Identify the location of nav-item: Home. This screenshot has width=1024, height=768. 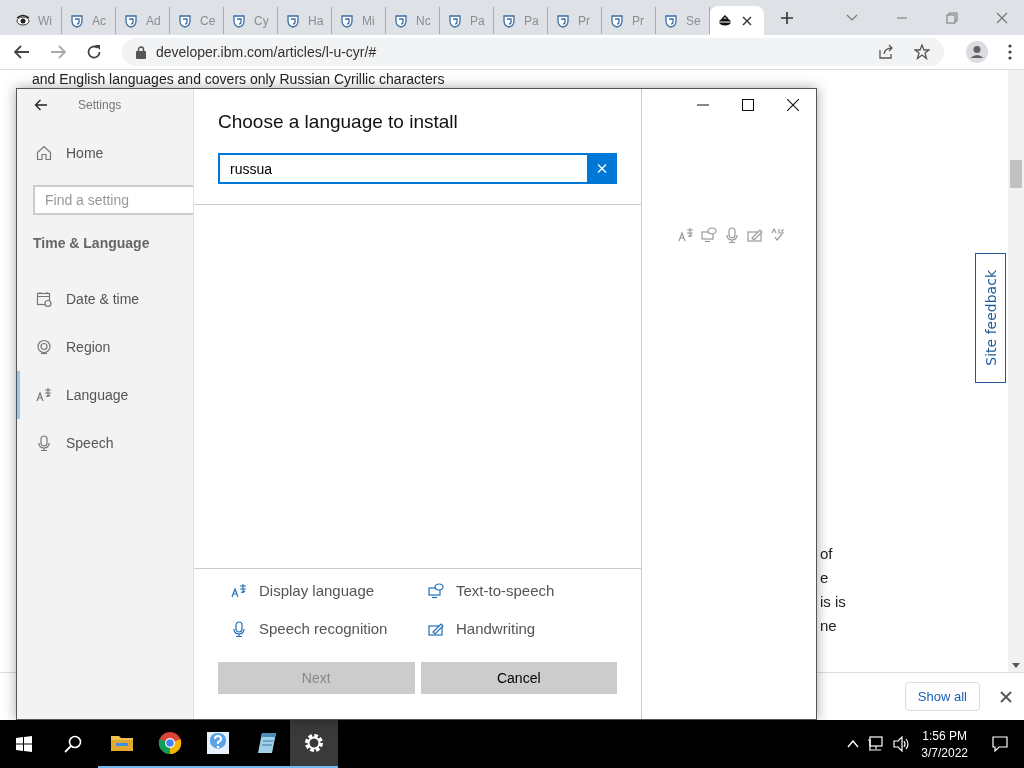
(105, 153).